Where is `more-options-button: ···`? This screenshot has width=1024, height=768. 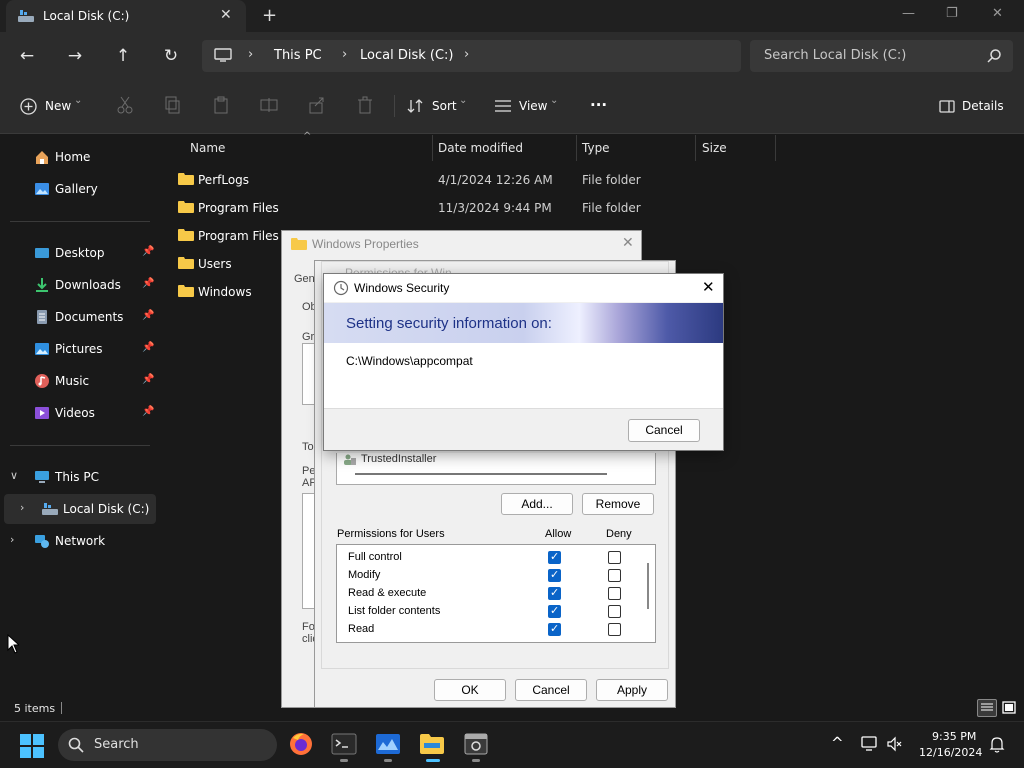
more-options-button: ··· is located at coordinates (598, 105).